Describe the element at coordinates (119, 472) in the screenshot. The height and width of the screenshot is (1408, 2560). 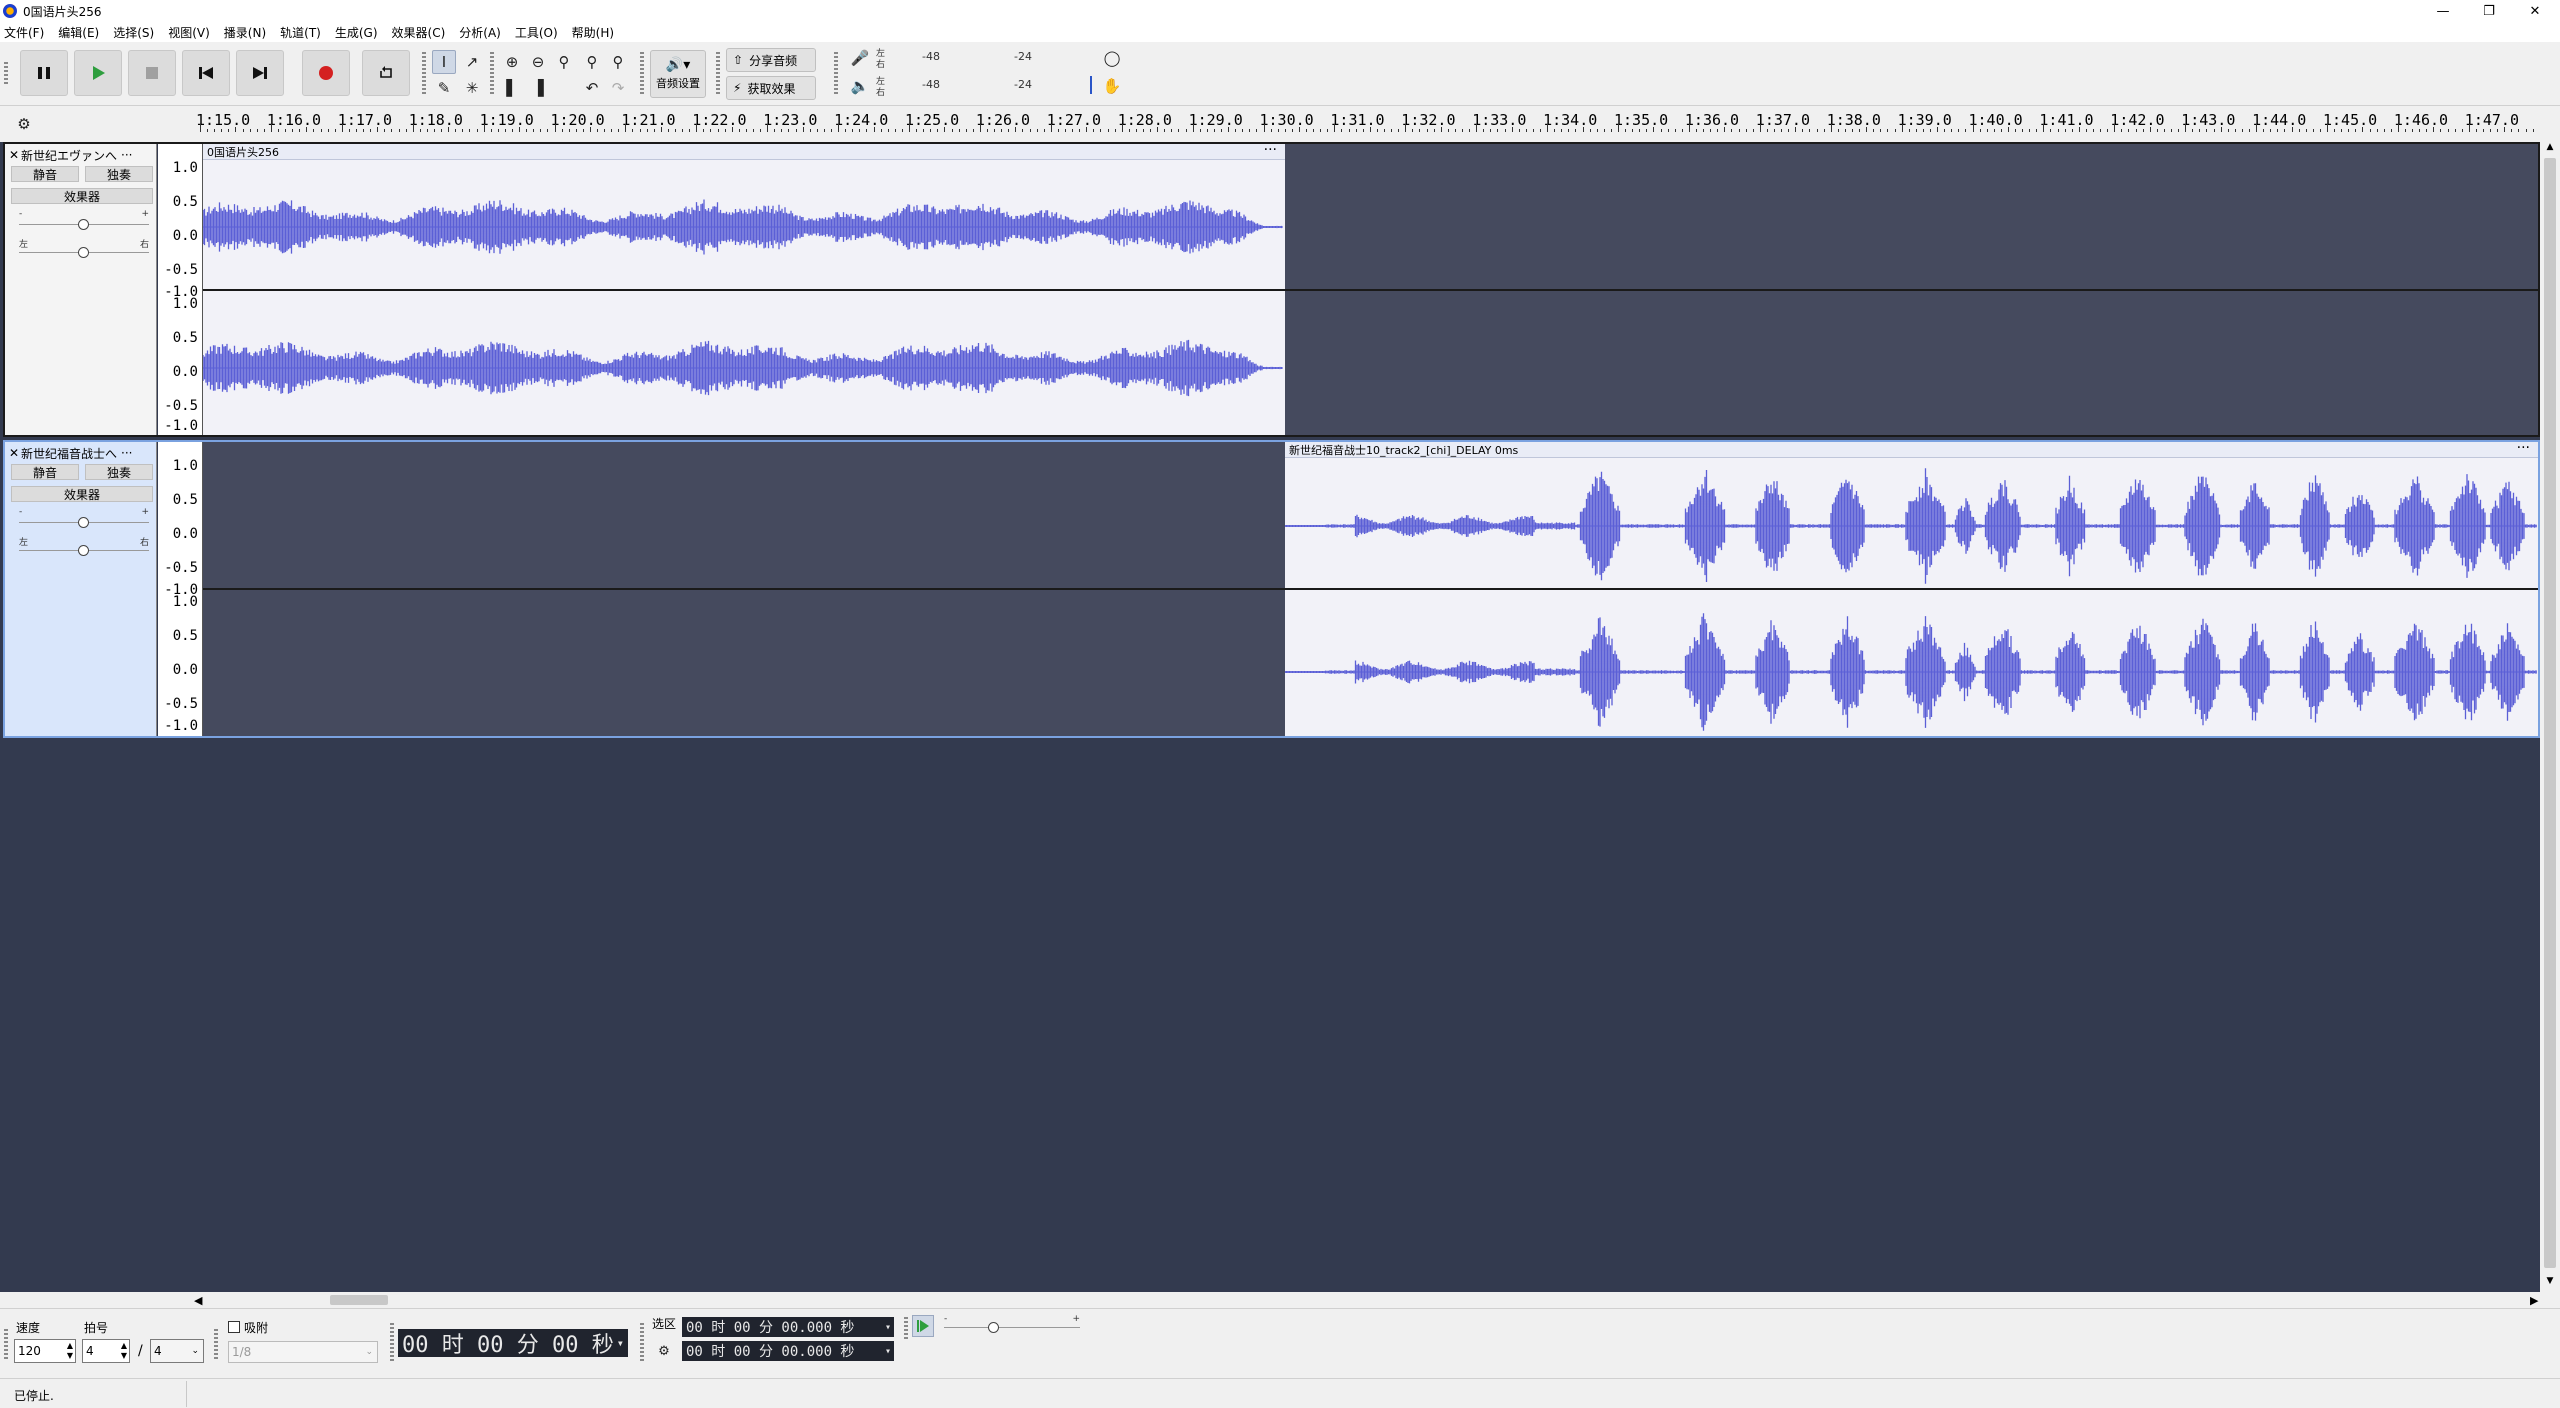
I see `track-2-solo-button: 独奏` at that location.